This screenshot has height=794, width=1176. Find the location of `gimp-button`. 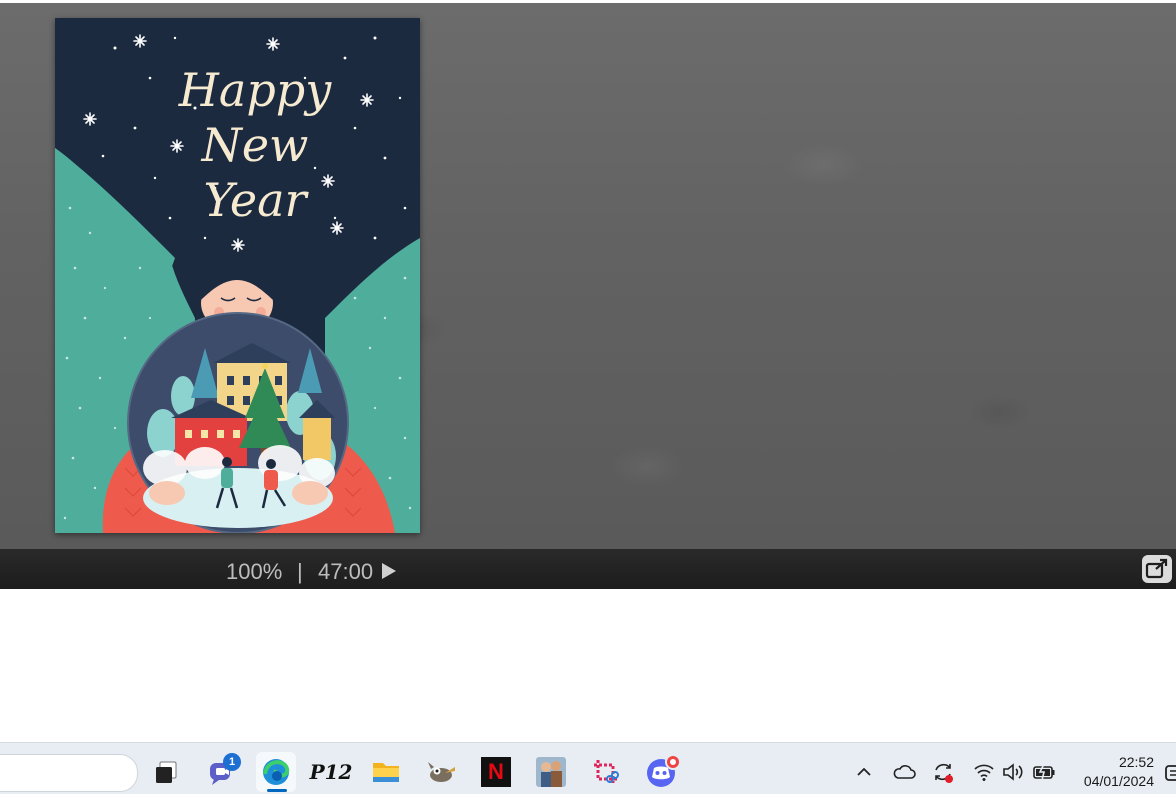

gimp-button is located at coordinates (441, 772).